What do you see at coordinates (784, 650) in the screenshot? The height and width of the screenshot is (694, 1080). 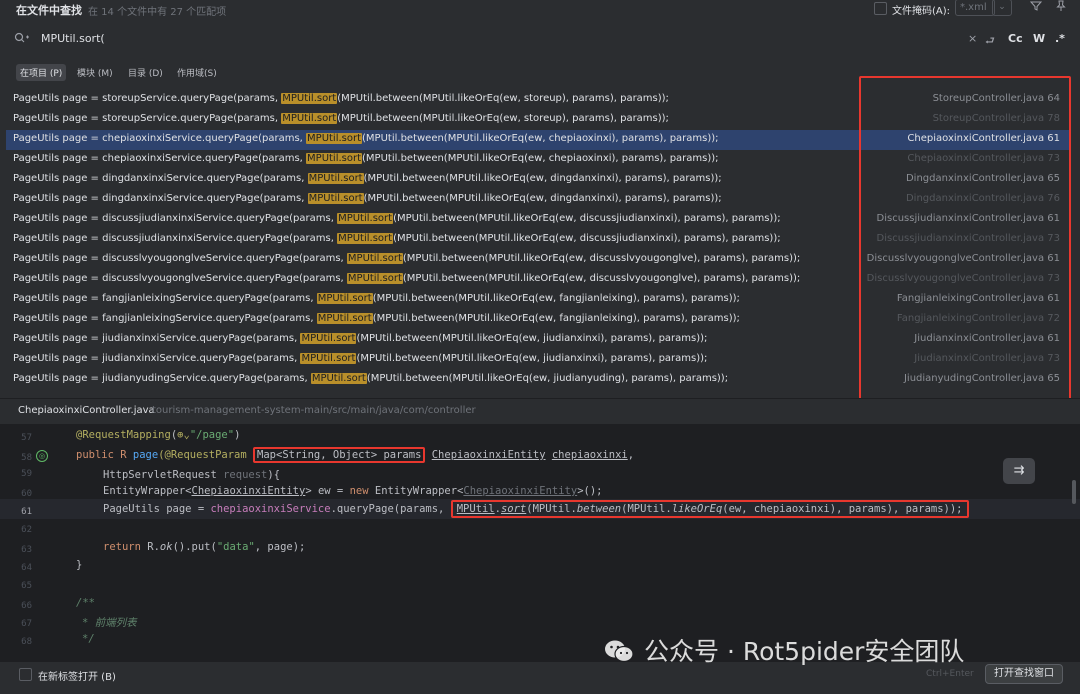 I see `watermark: 公众号 · Rot5pider安全团队` at bounding box center [784, 650].